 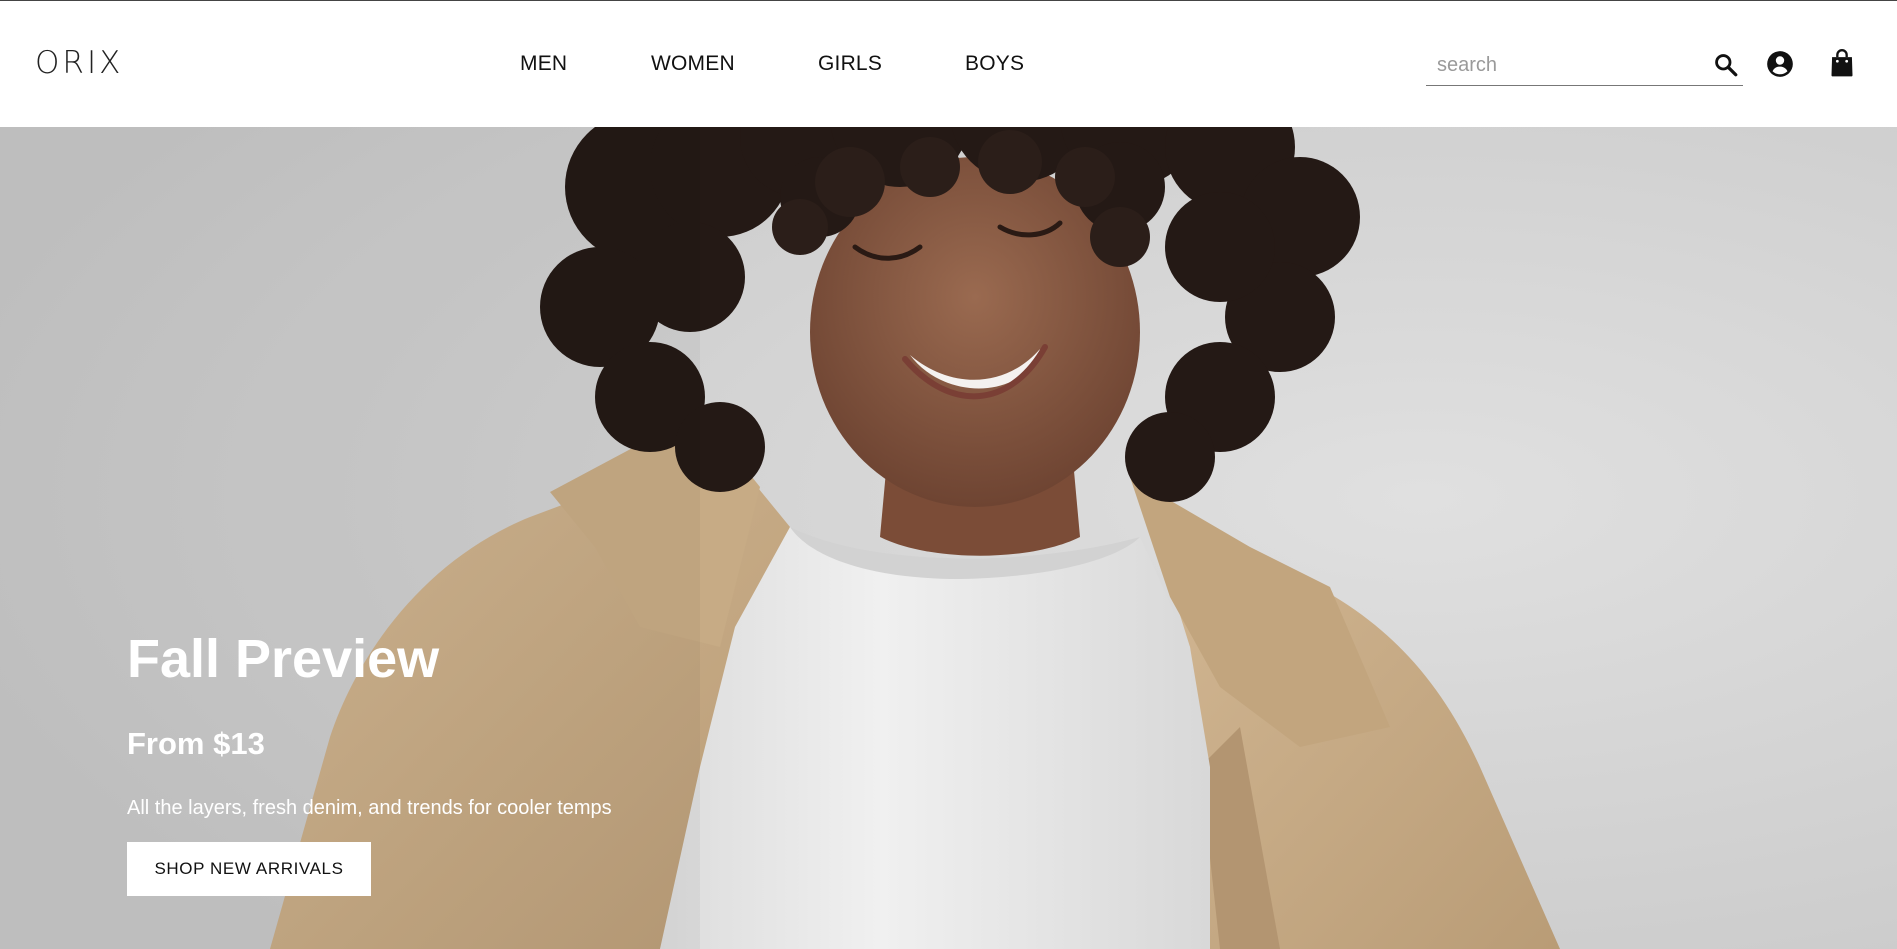 I want to click on nav-link-men: MEN, so click(x=543, y=64).